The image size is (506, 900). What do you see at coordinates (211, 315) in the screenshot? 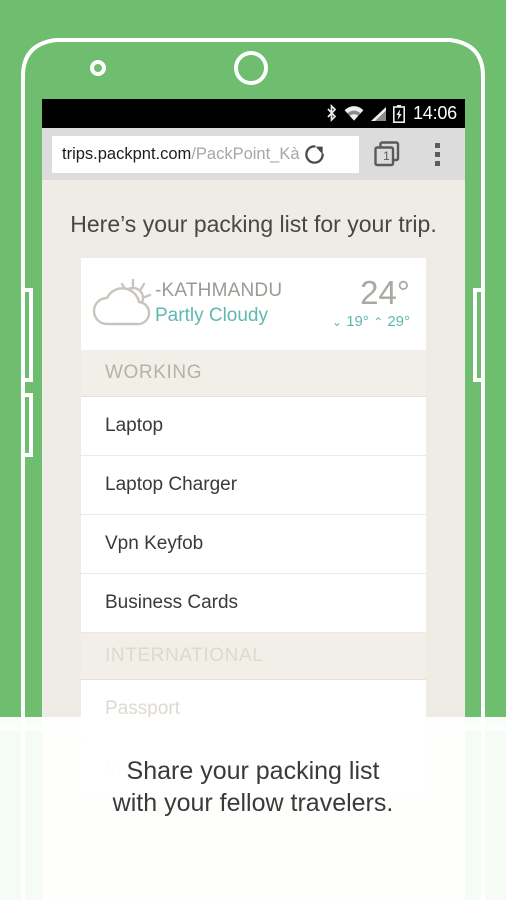
I see `weather-condition: Partly Cloudy` at bounding box center [211, 315].